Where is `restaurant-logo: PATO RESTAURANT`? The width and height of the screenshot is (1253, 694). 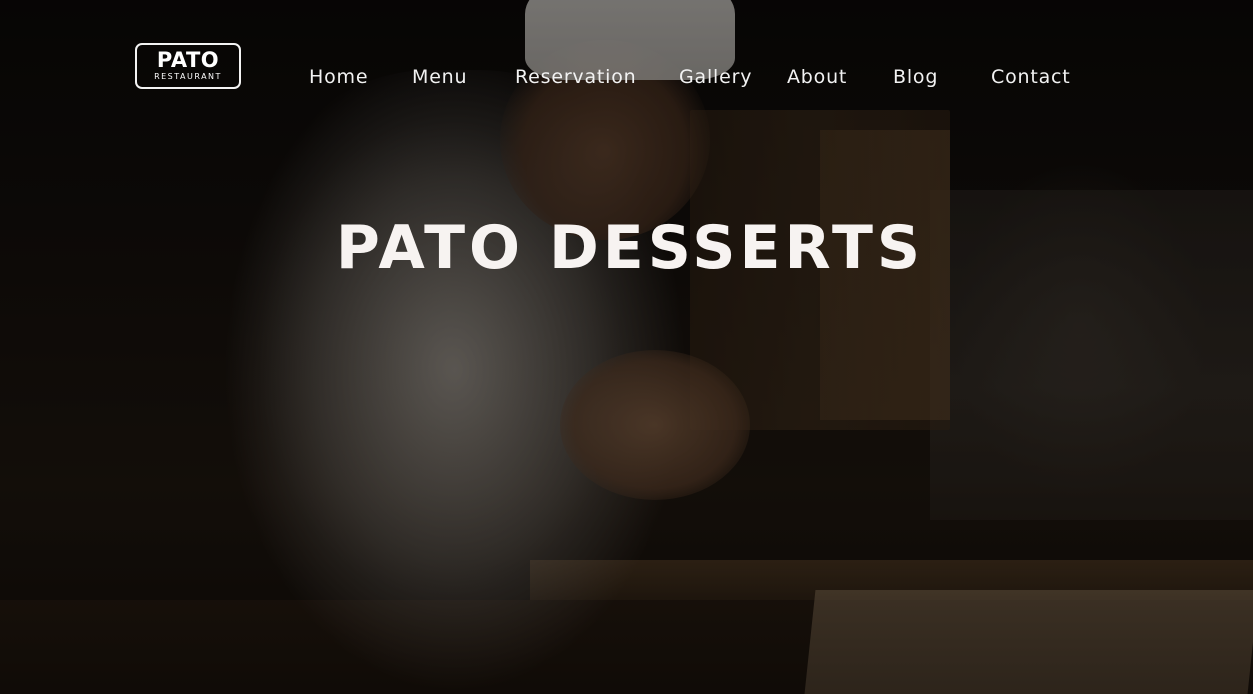
restaurant-logo: PATO RESTAURANT is located at coordinates (188, 66).